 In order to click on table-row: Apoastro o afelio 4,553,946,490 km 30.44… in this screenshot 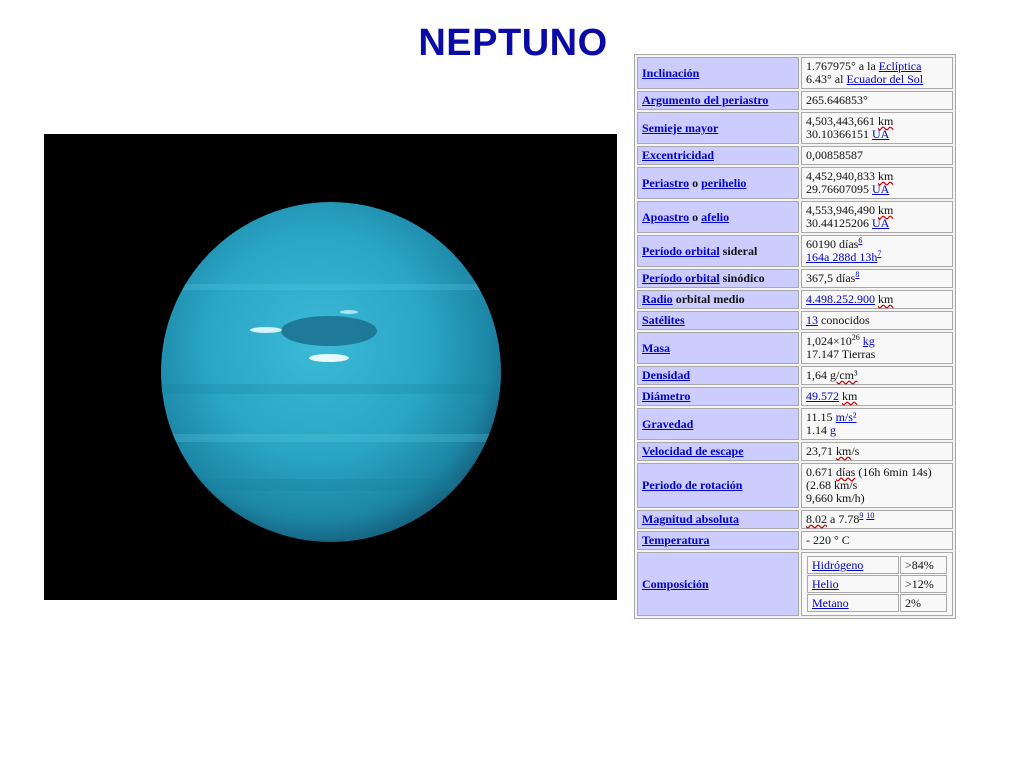, I will do `click(795, 217)`.